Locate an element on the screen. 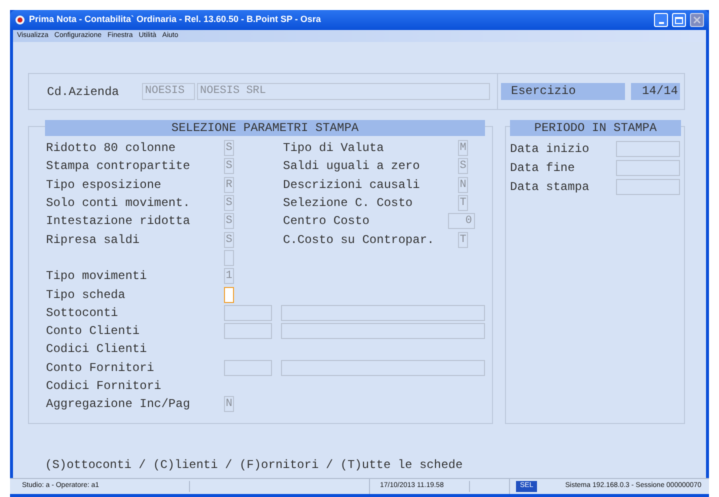  input-field: 1 is located at coordinates (229, 276).